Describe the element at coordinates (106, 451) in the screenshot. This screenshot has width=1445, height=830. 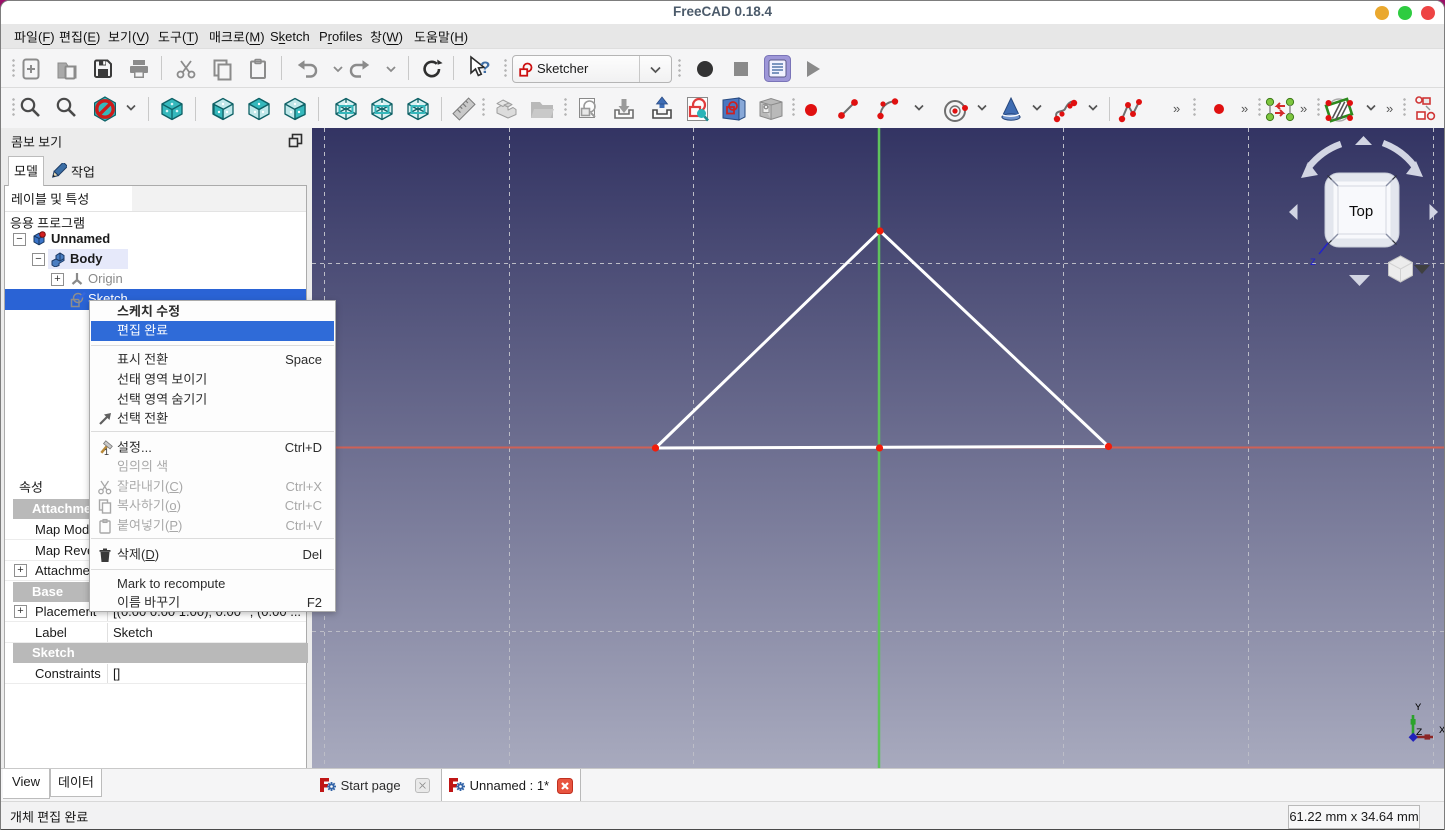
I see `svg-text: 1` at that location.